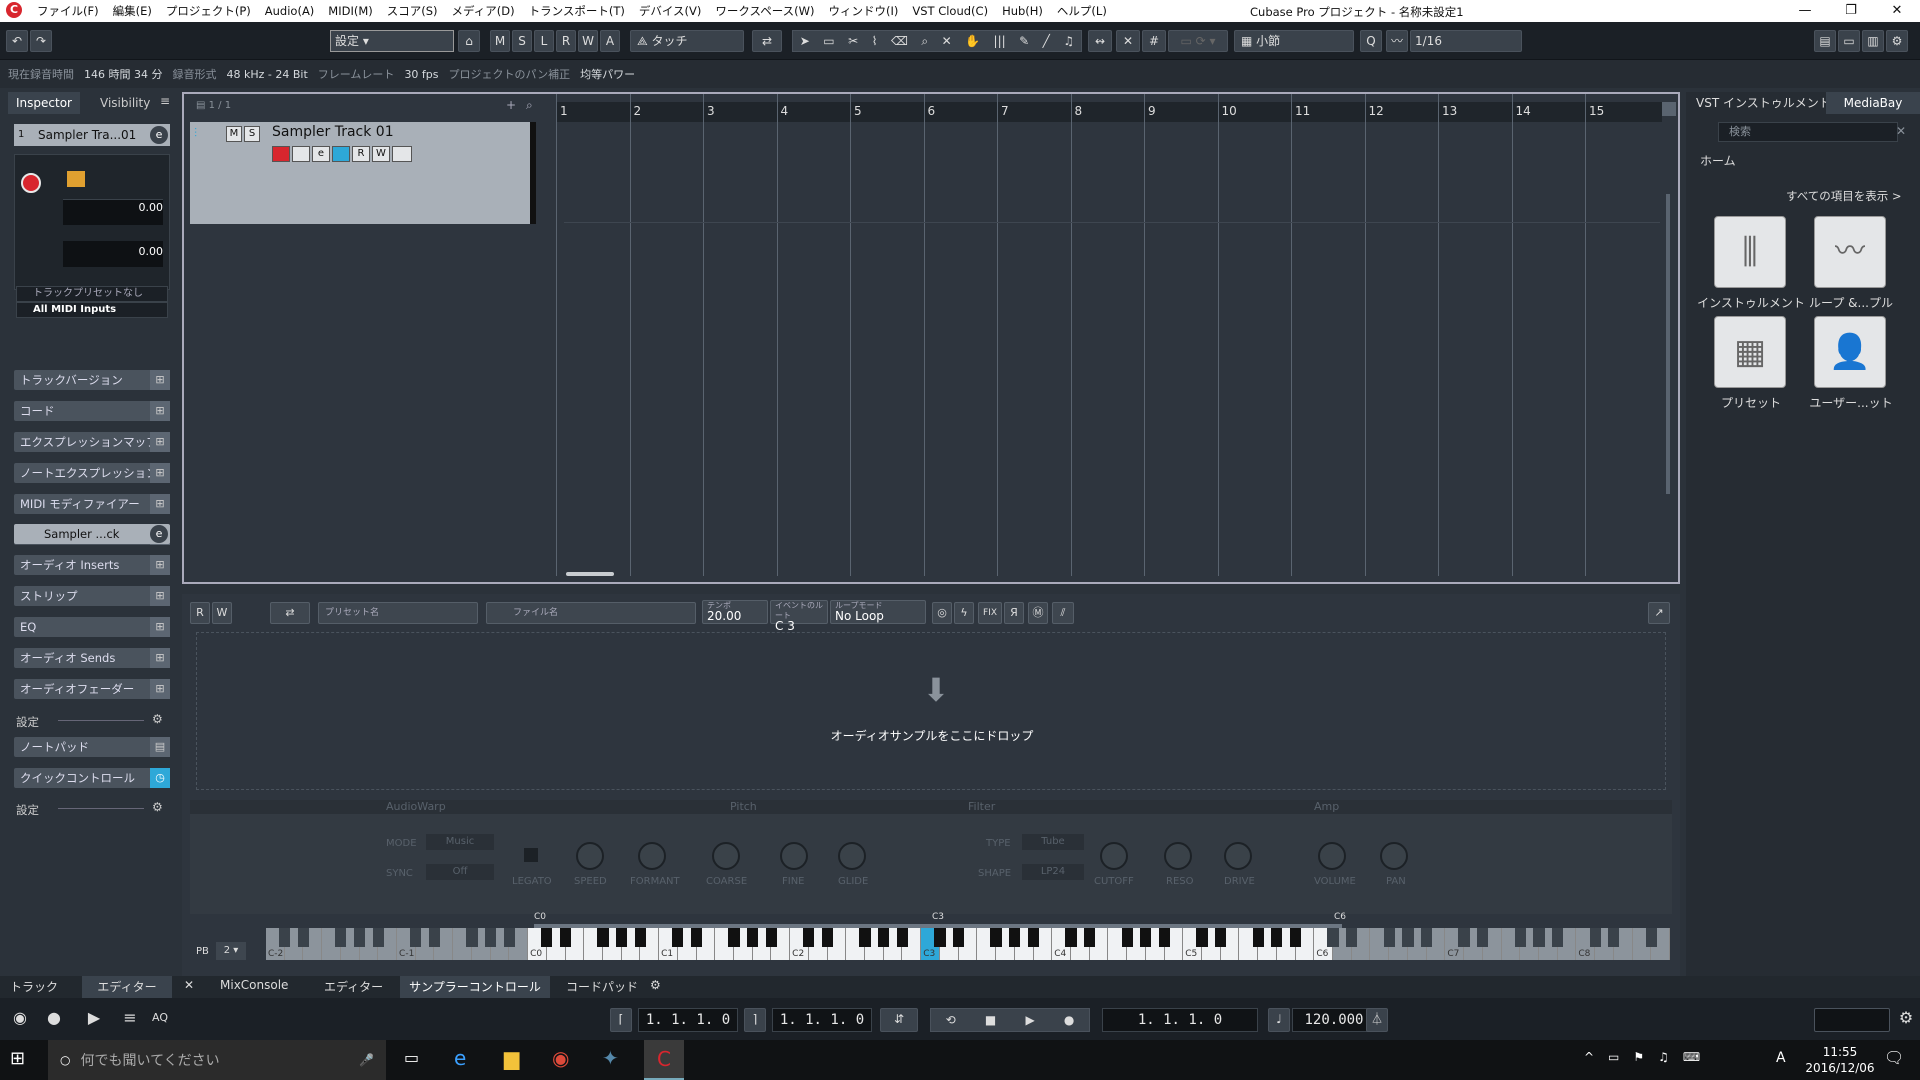  Describe the element at coordinates (1844, 196) in the screenshot. I see `show-all-link: すべての項目を表示 >` at that location.